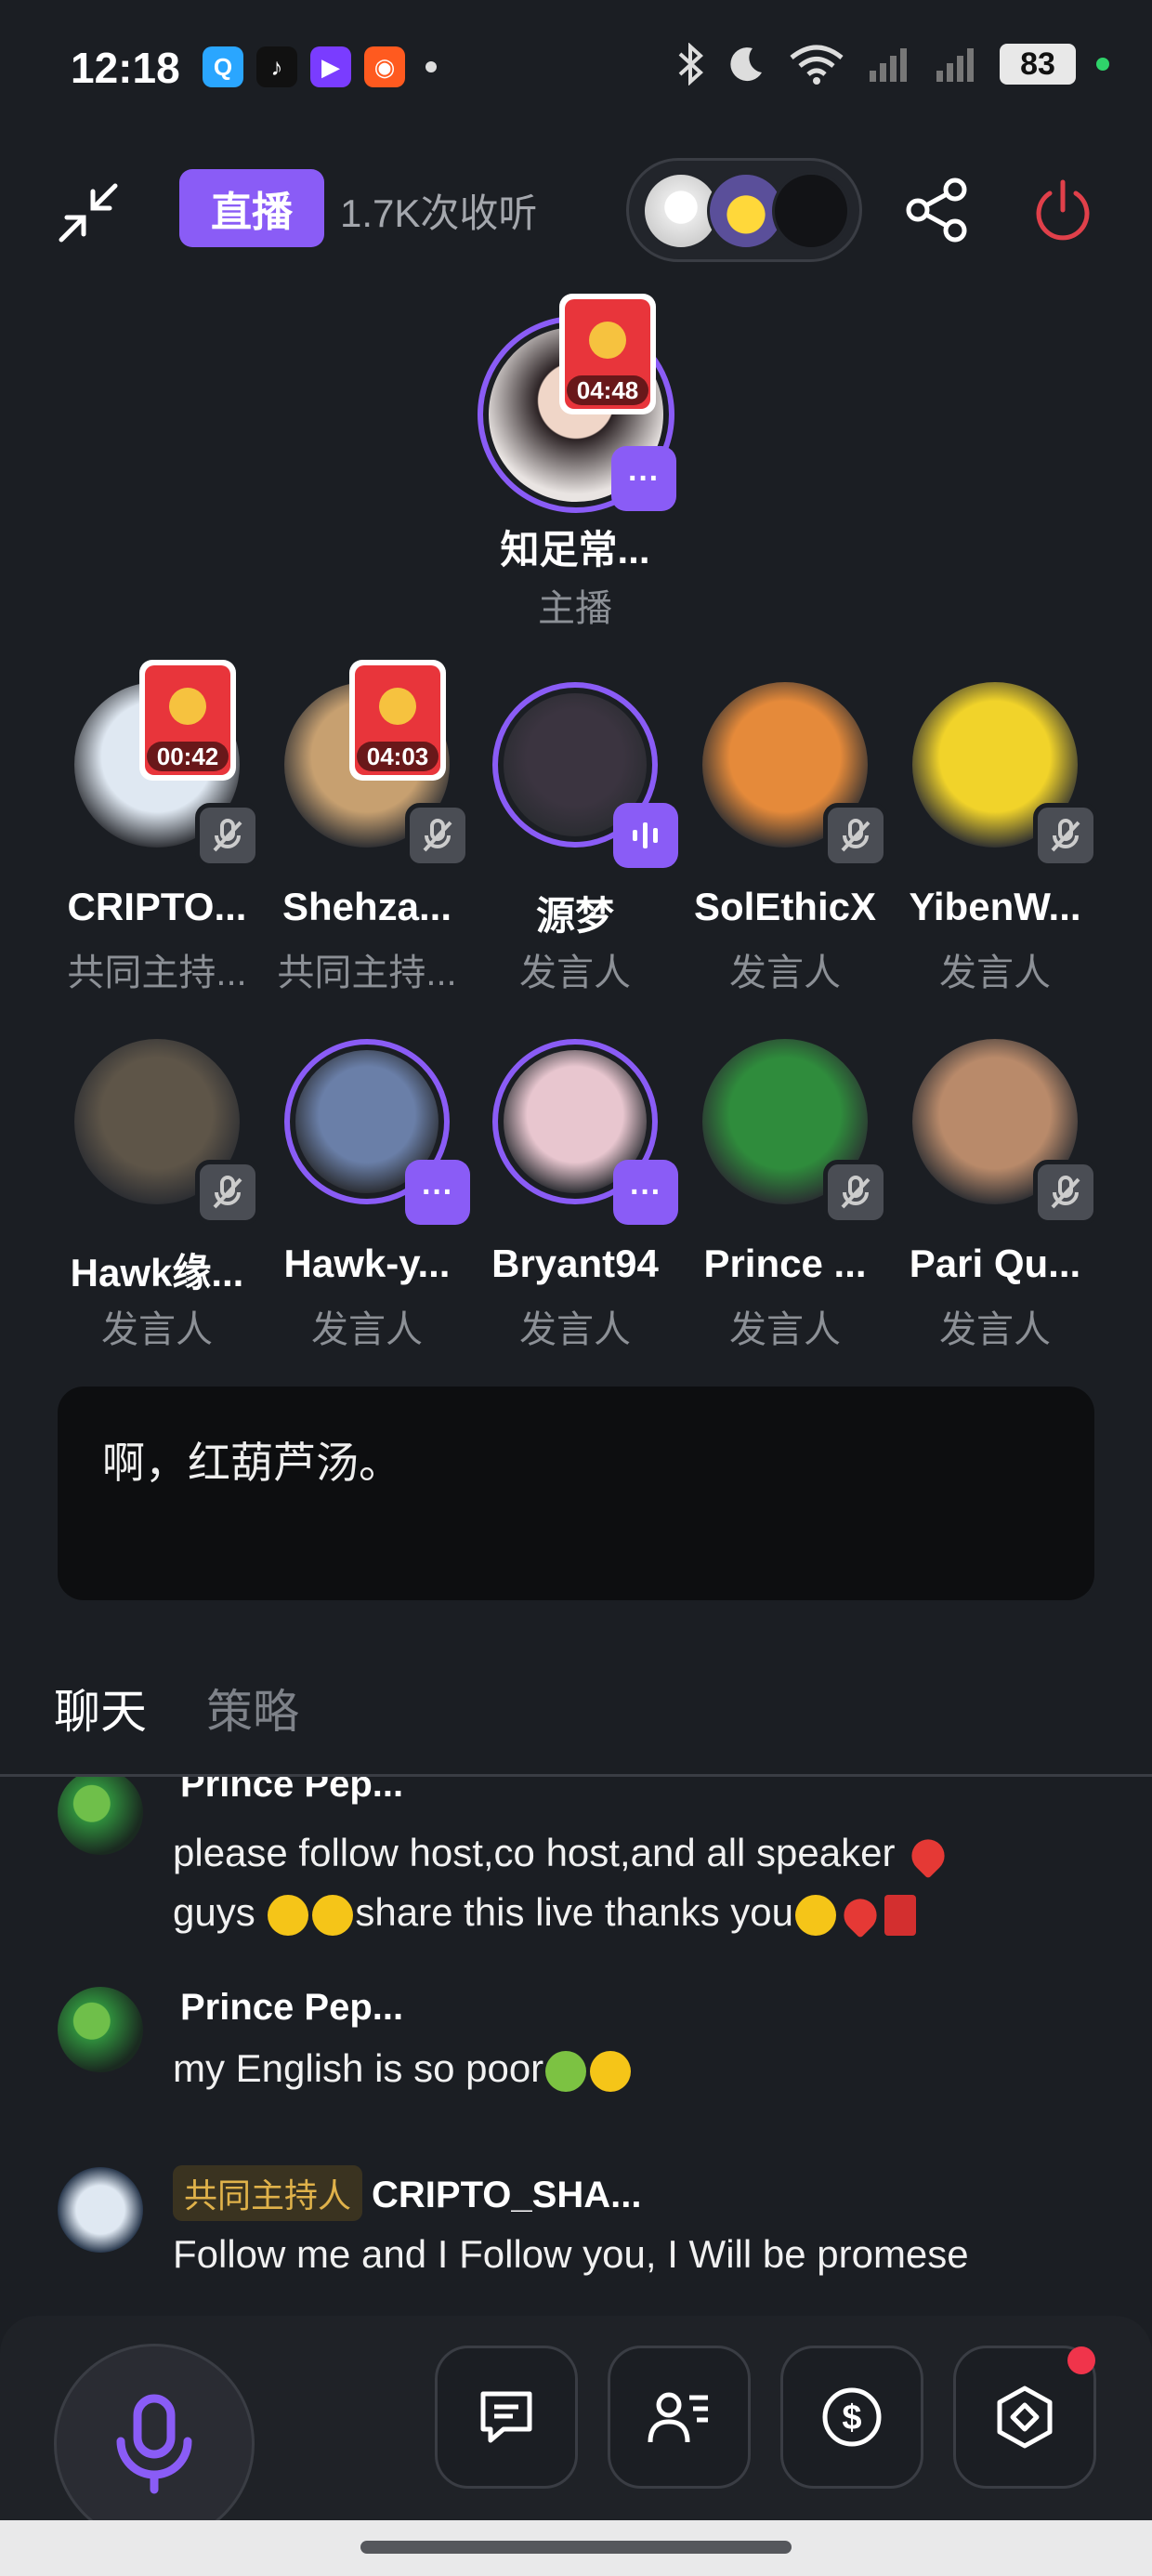  What do you see at coordinates (397, 720) in the screenshot?
I see `red-packet-icon: 04:03` at bounding box center [397, 720].